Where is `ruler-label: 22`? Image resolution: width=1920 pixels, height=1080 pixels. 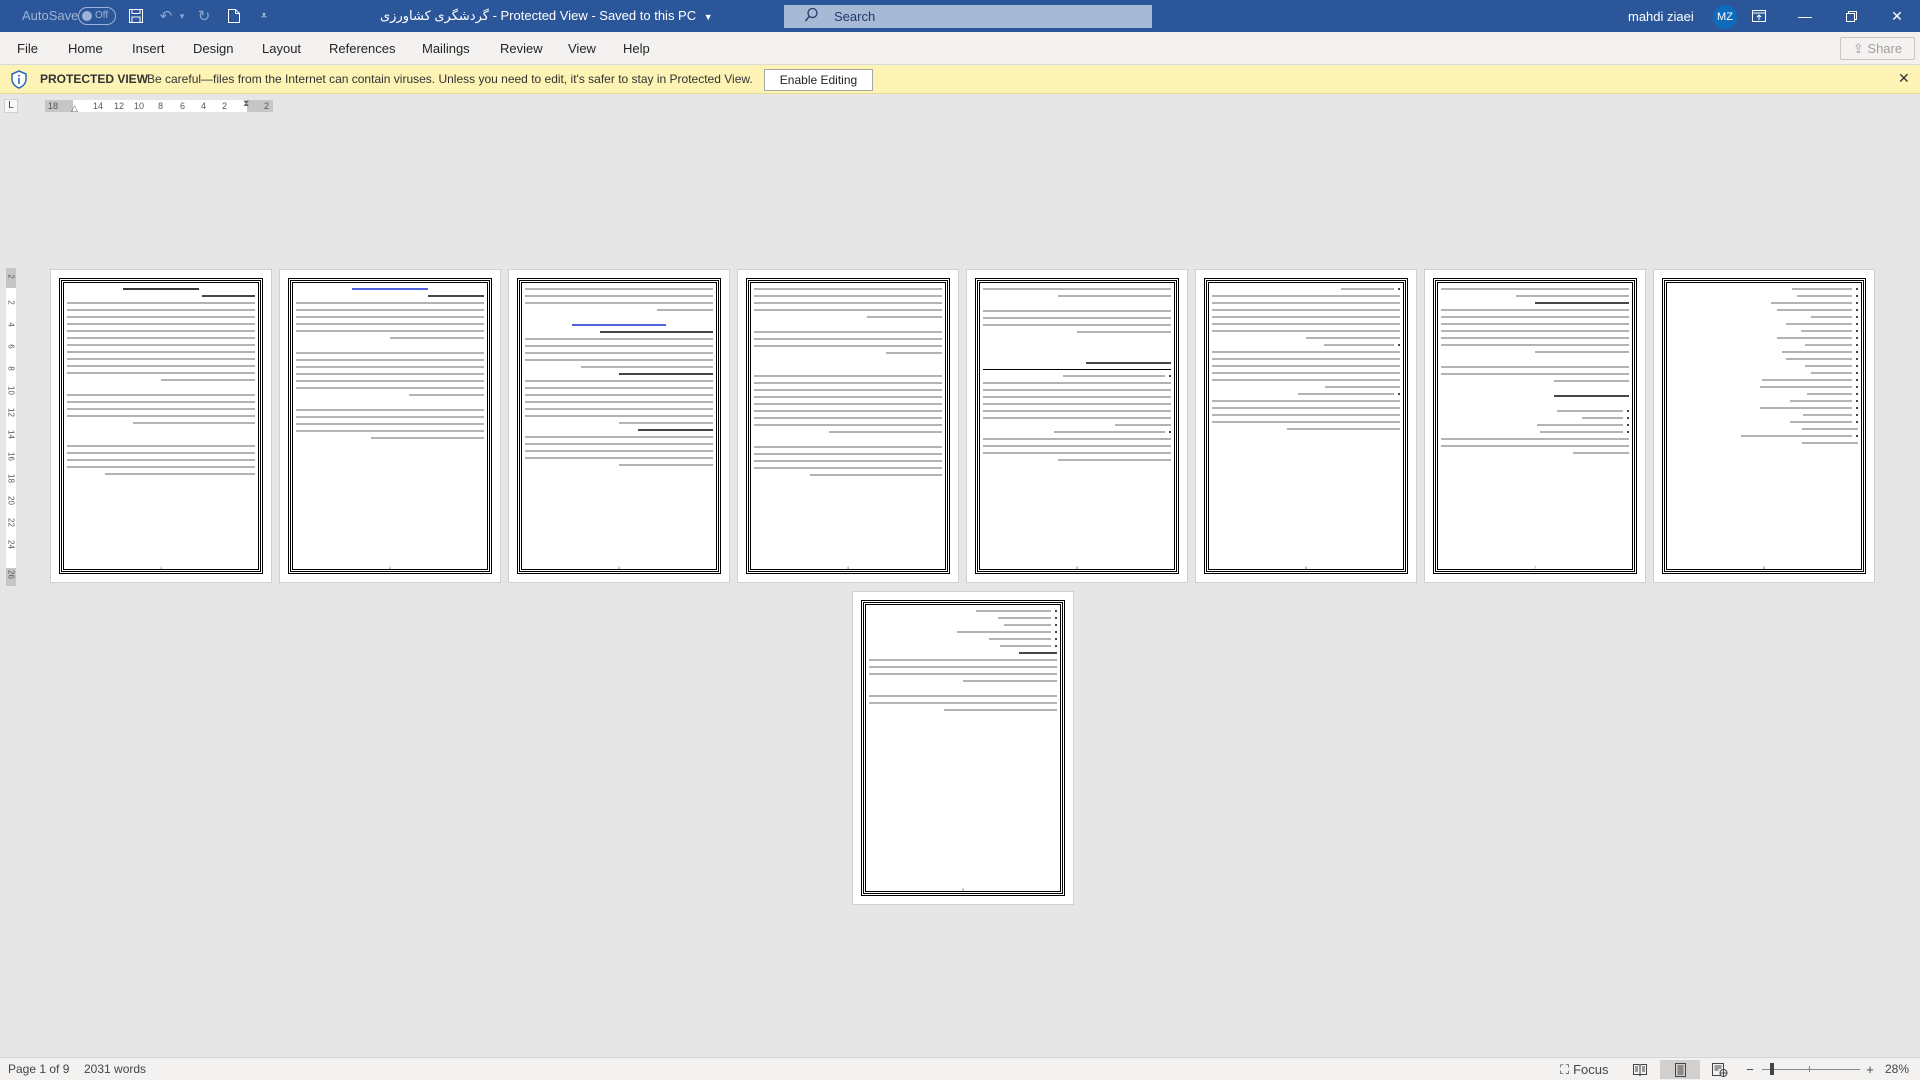
ruler-label: 22 is located at coordinates (11, 522).